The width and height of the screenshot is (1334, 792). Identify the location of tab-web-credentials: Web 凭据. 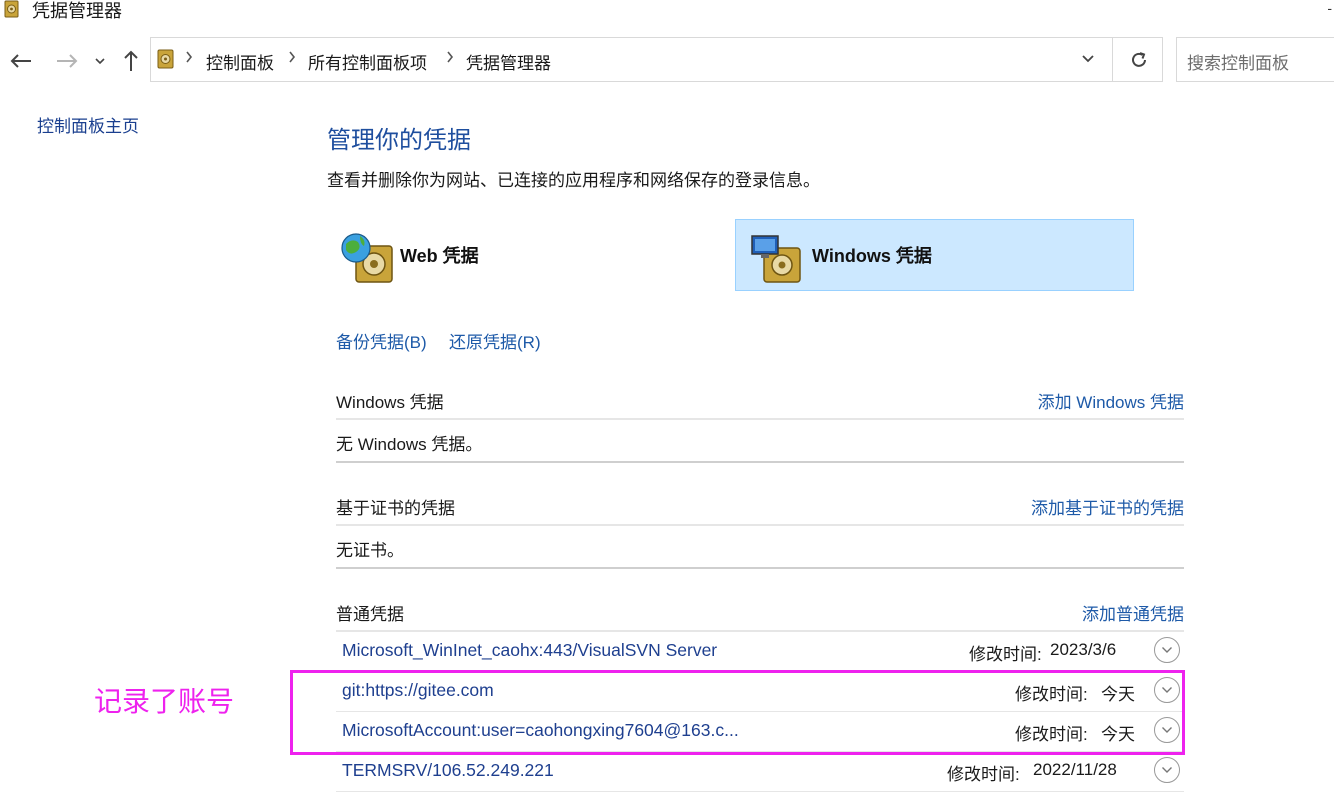
(526, 255).